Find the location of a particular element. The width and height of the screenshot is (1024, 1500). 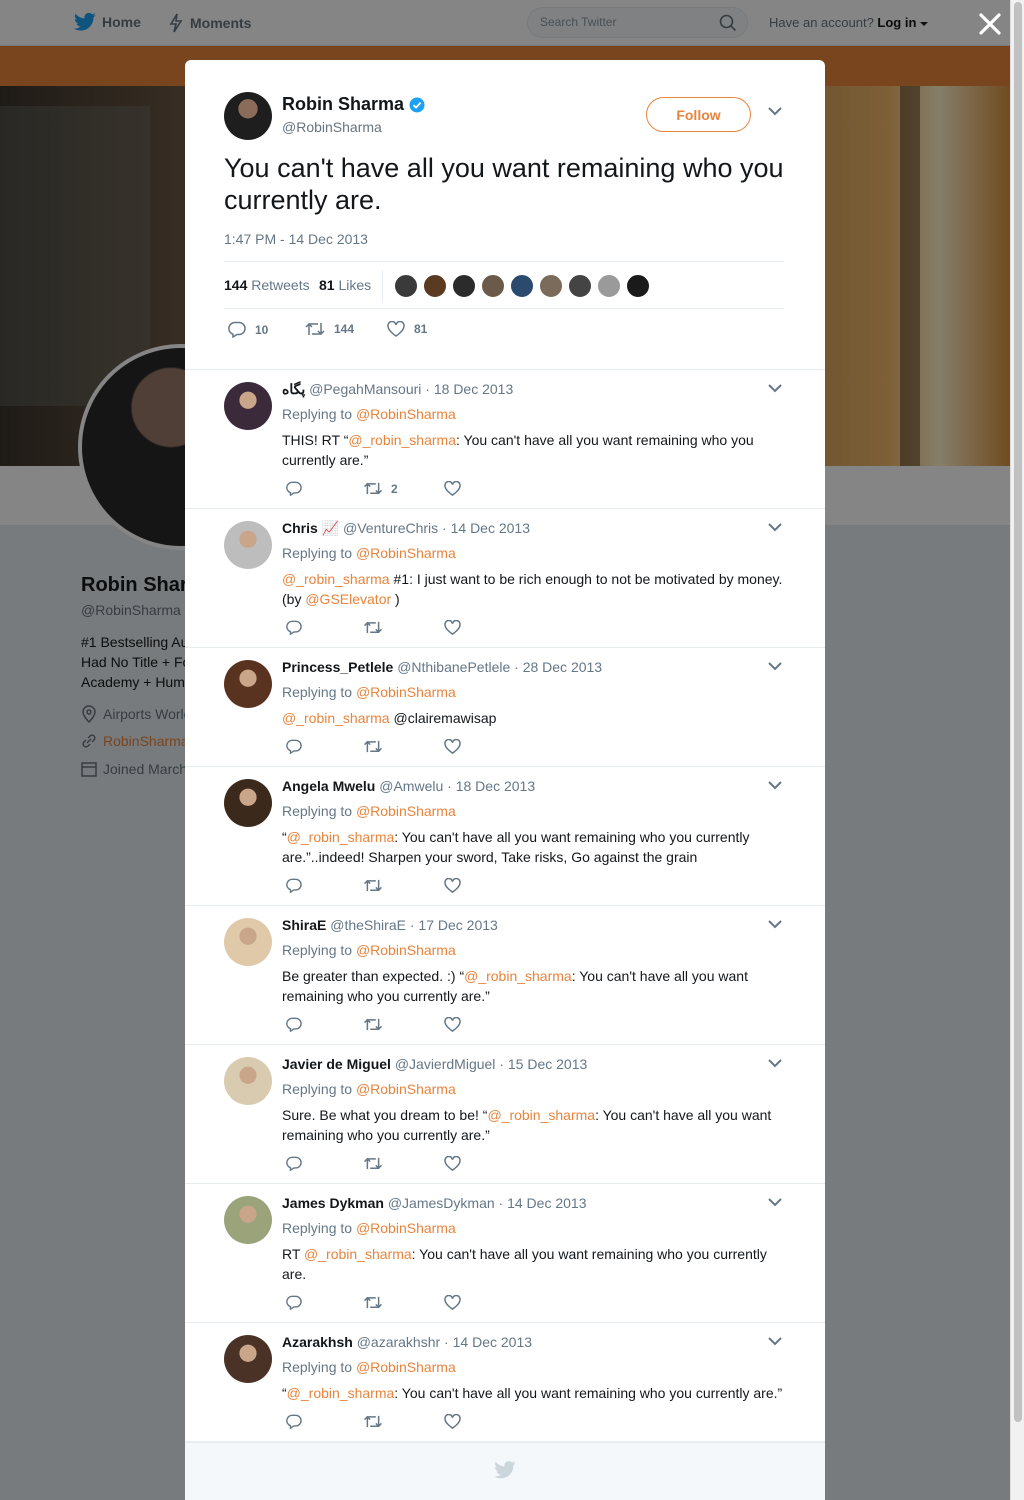

reply-action: 10 is located at coordinates (248, 329).